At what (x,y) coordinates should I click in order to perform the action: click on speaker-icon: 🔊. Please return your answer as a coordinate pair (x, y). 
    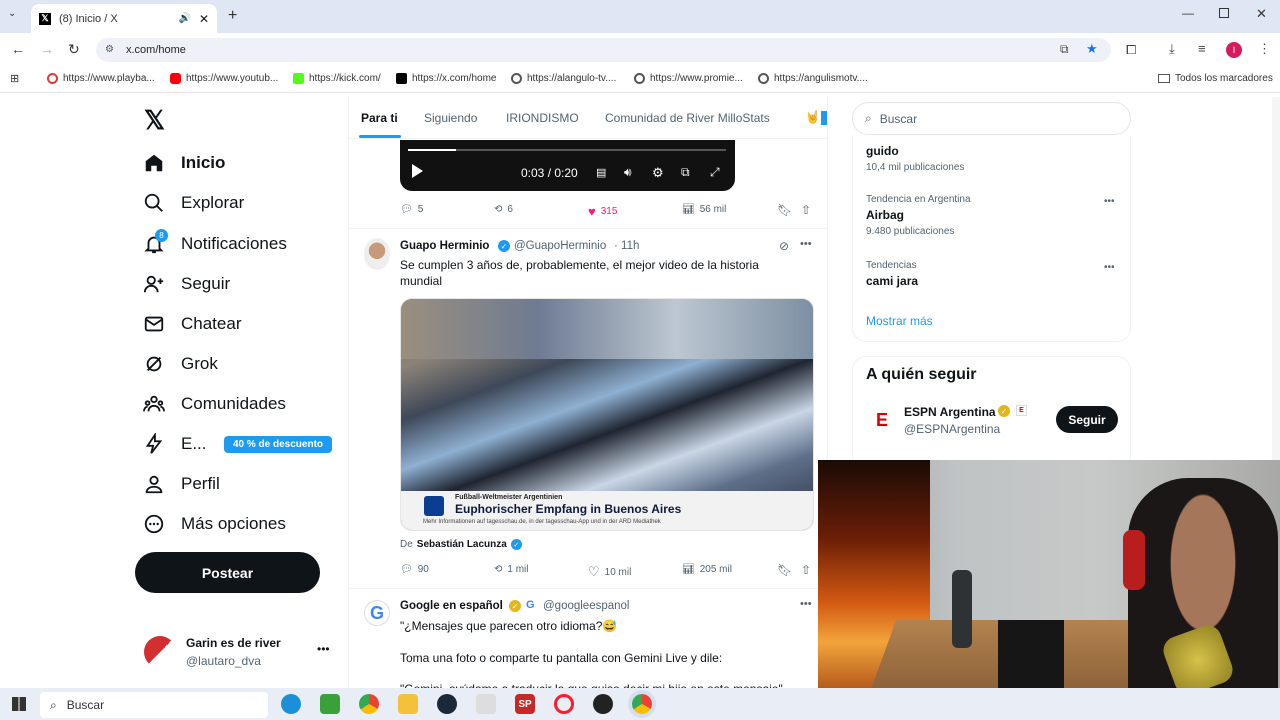
    Looking at the image, I should click on (184, 18).